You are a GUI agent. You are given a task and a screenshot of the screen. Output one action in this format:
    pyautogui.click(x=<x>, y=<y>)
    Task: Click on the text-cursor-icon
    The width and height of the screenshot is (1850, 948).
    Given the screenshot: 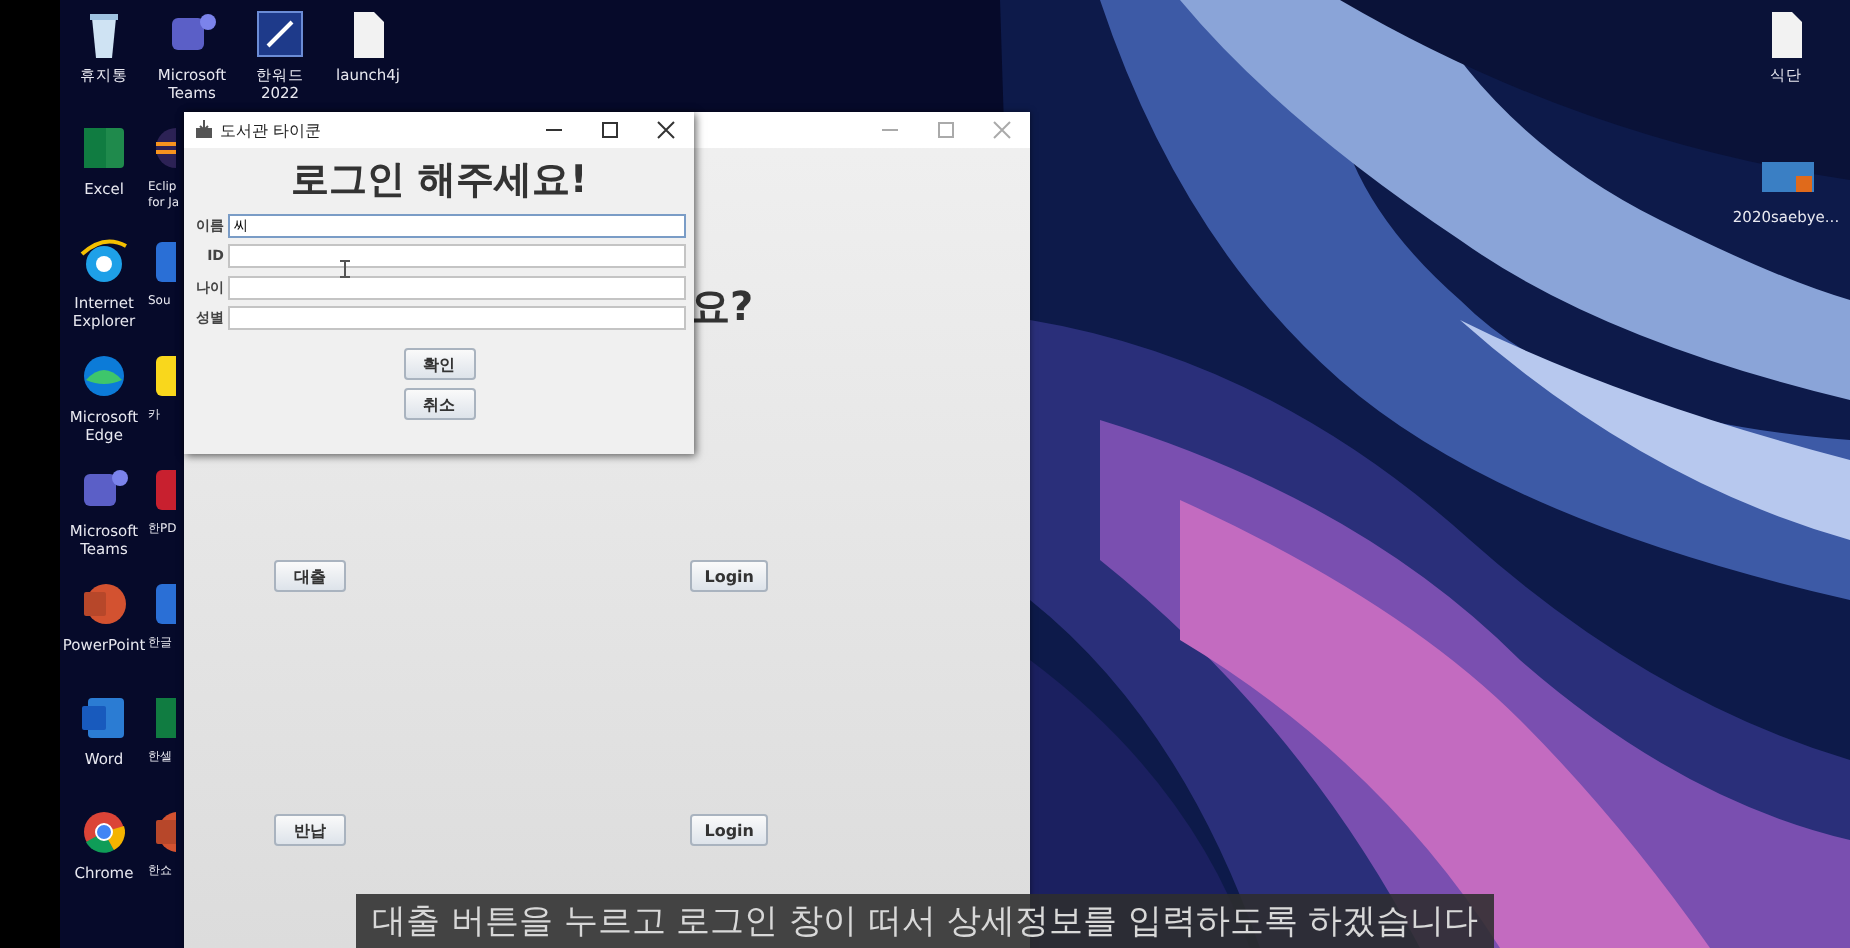 What is the action you would take?
    pyautogui.click(x=345, y=269)
    